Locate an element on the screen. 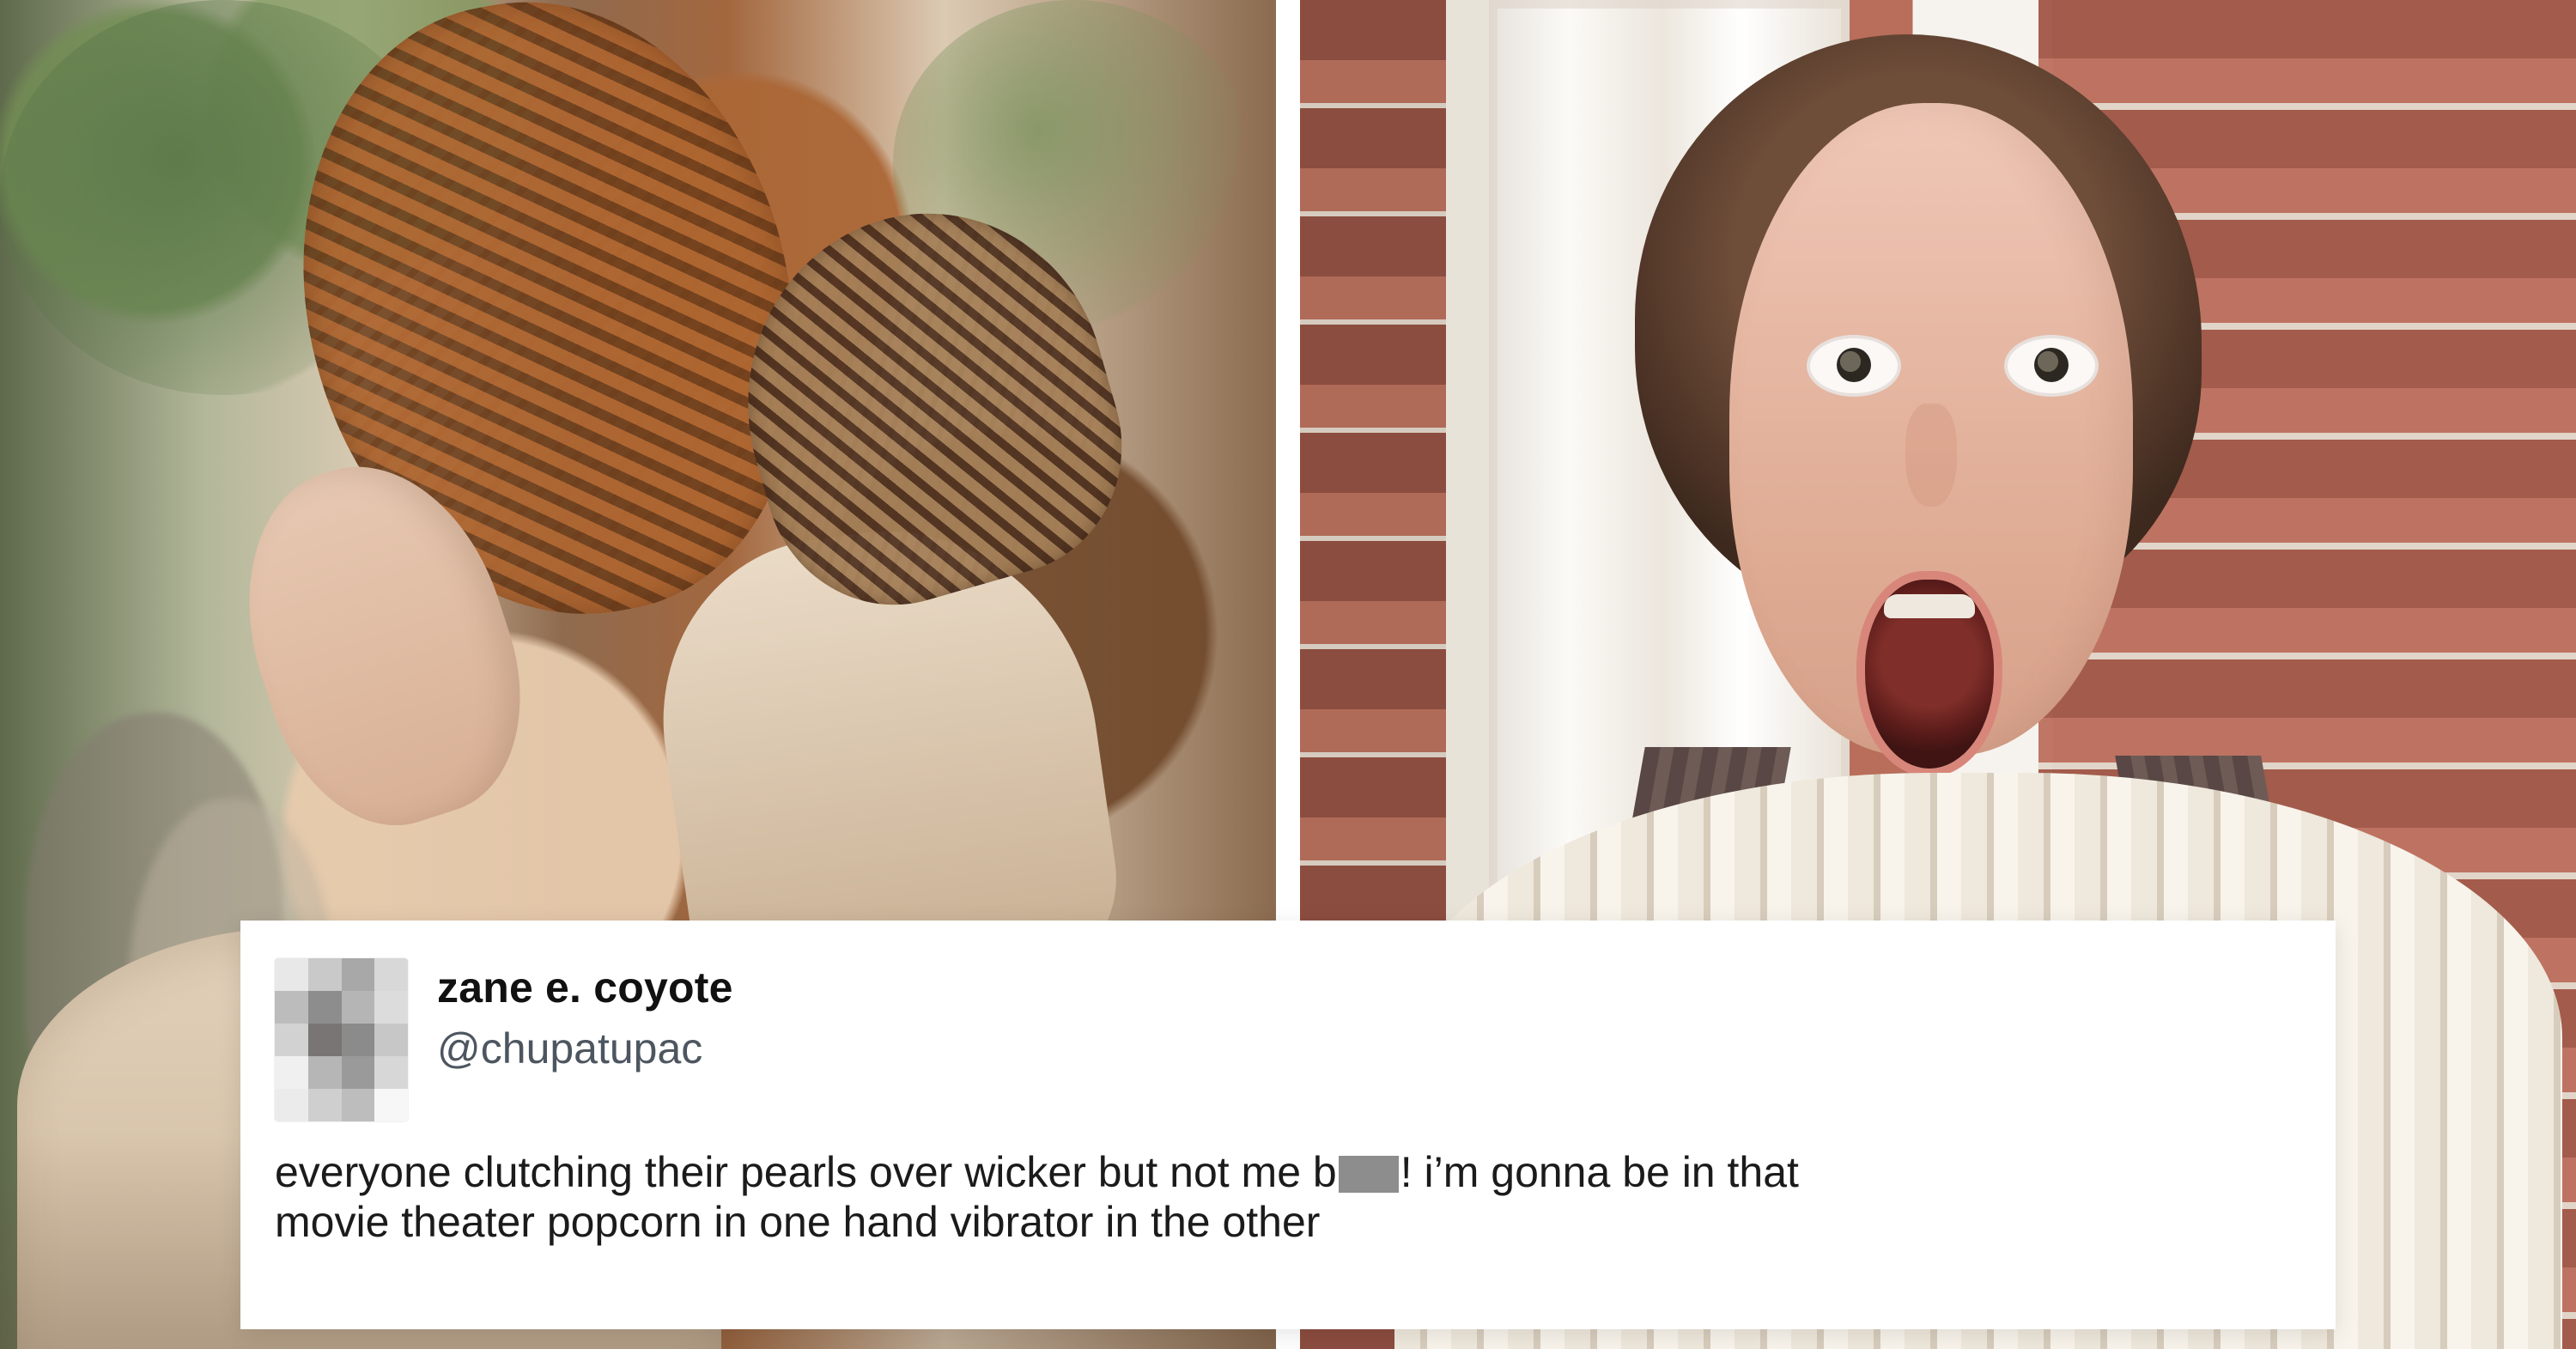  tweet-identity: zane e. coyote @chupatupac is located at coordinates (585, 1015).